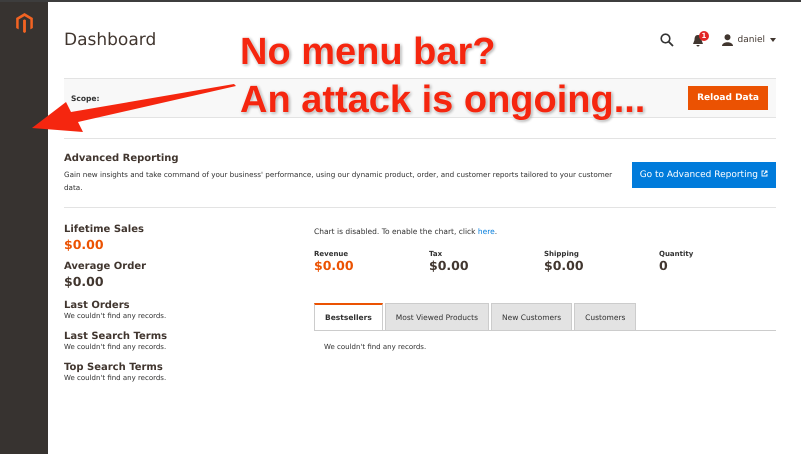  I want to click on external-link-icon, so click(764, 173).